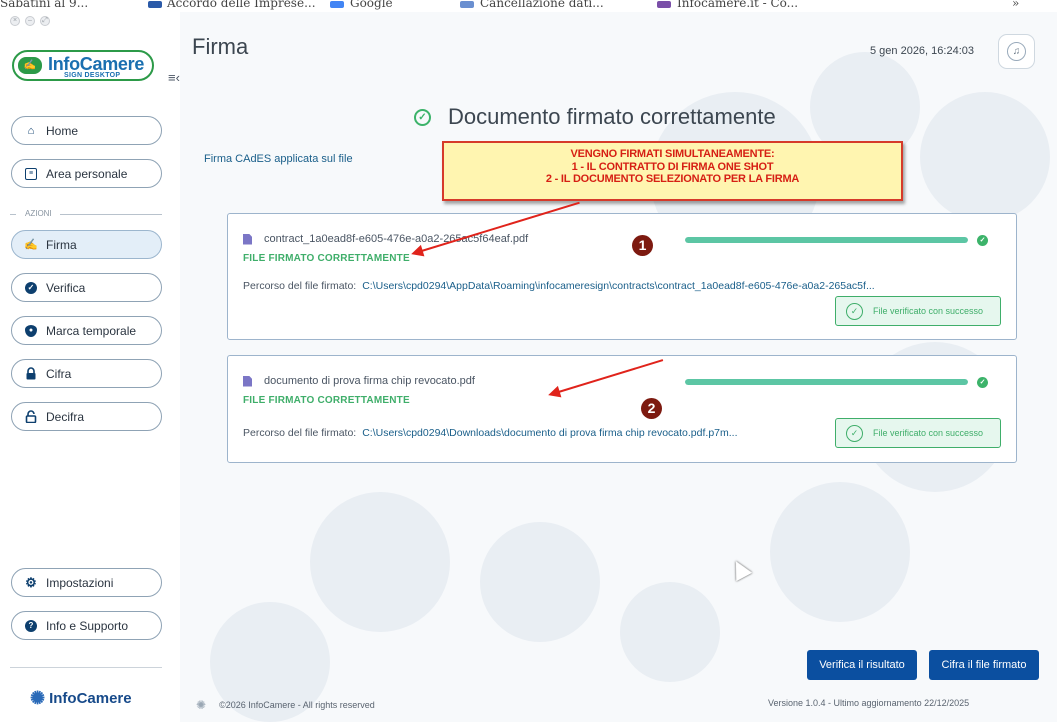 This screenshot has height=722, width=1057. I want to click on shield-icon: ●, so click(31, 330).